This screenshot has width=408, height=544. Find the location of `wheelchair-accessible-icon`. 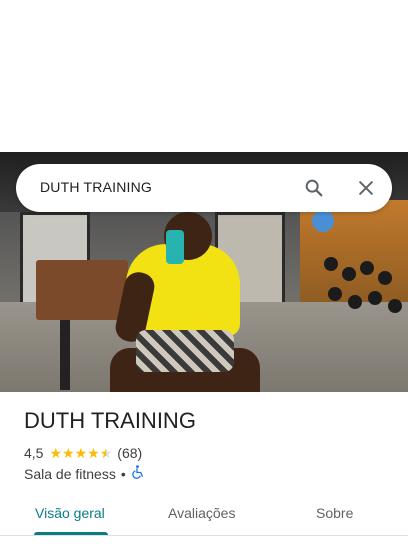

wheelchair-accessible-icon is located at coordinates (137, 473).